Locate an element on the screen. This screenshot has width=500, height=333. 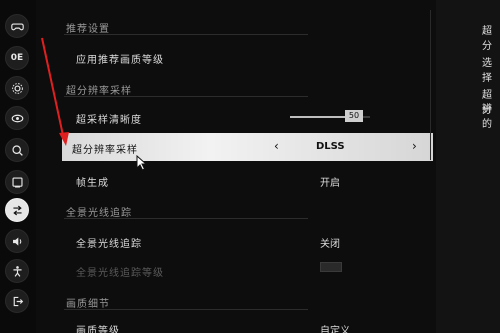
ray-tracing-quality-label: 全景光线追踪等级 is located at coordinates (120, 273).